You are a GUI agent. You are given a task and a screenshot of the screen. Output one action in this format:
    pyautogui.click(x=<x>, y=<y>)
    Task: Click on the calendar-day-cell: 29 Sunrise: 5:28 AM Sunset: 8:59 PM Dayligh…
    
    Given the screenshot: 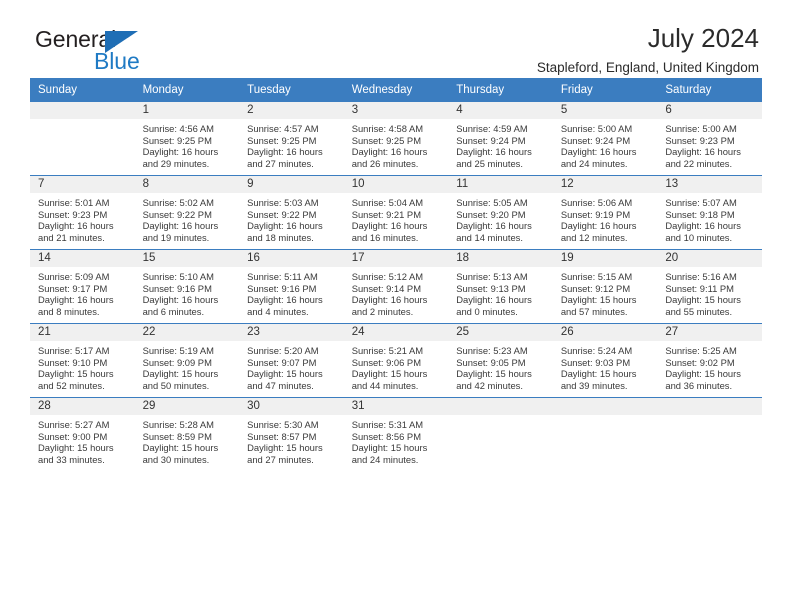 What is the action you would take?
    pyautogui.click(x=187, y=434)
    